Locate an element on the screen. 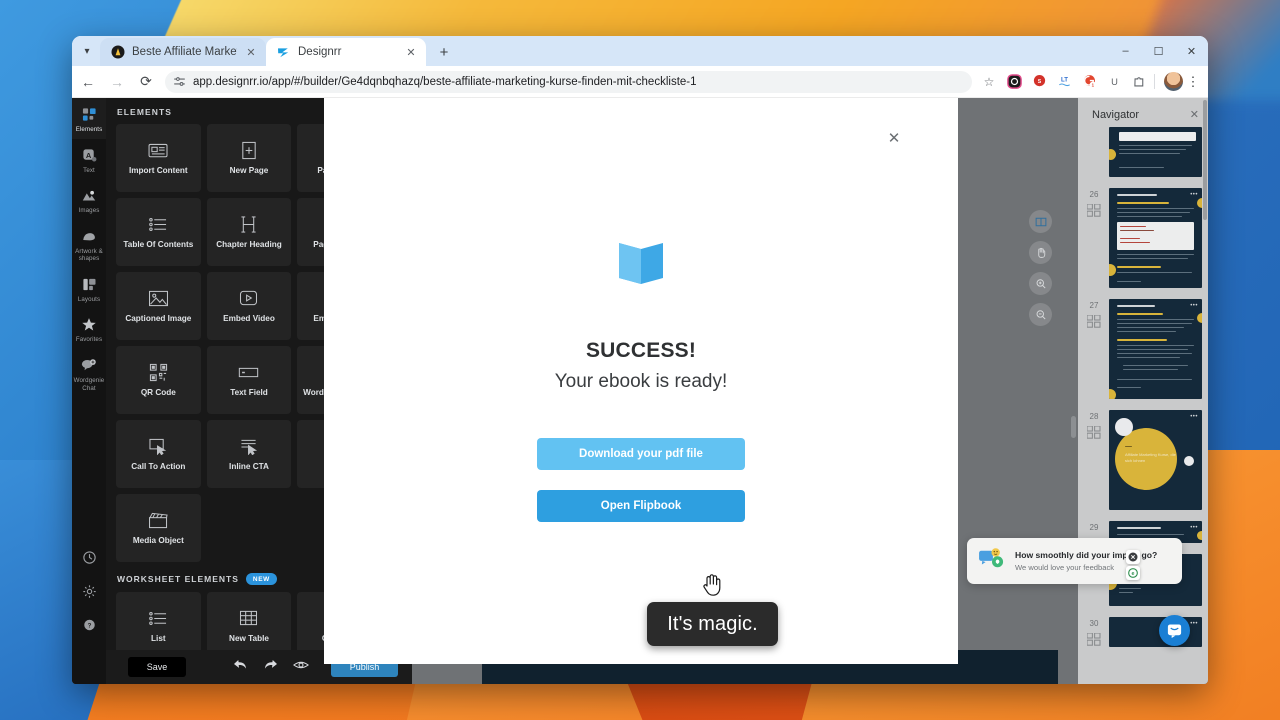  new-tab-button: + is located at coordinates (444, 52).